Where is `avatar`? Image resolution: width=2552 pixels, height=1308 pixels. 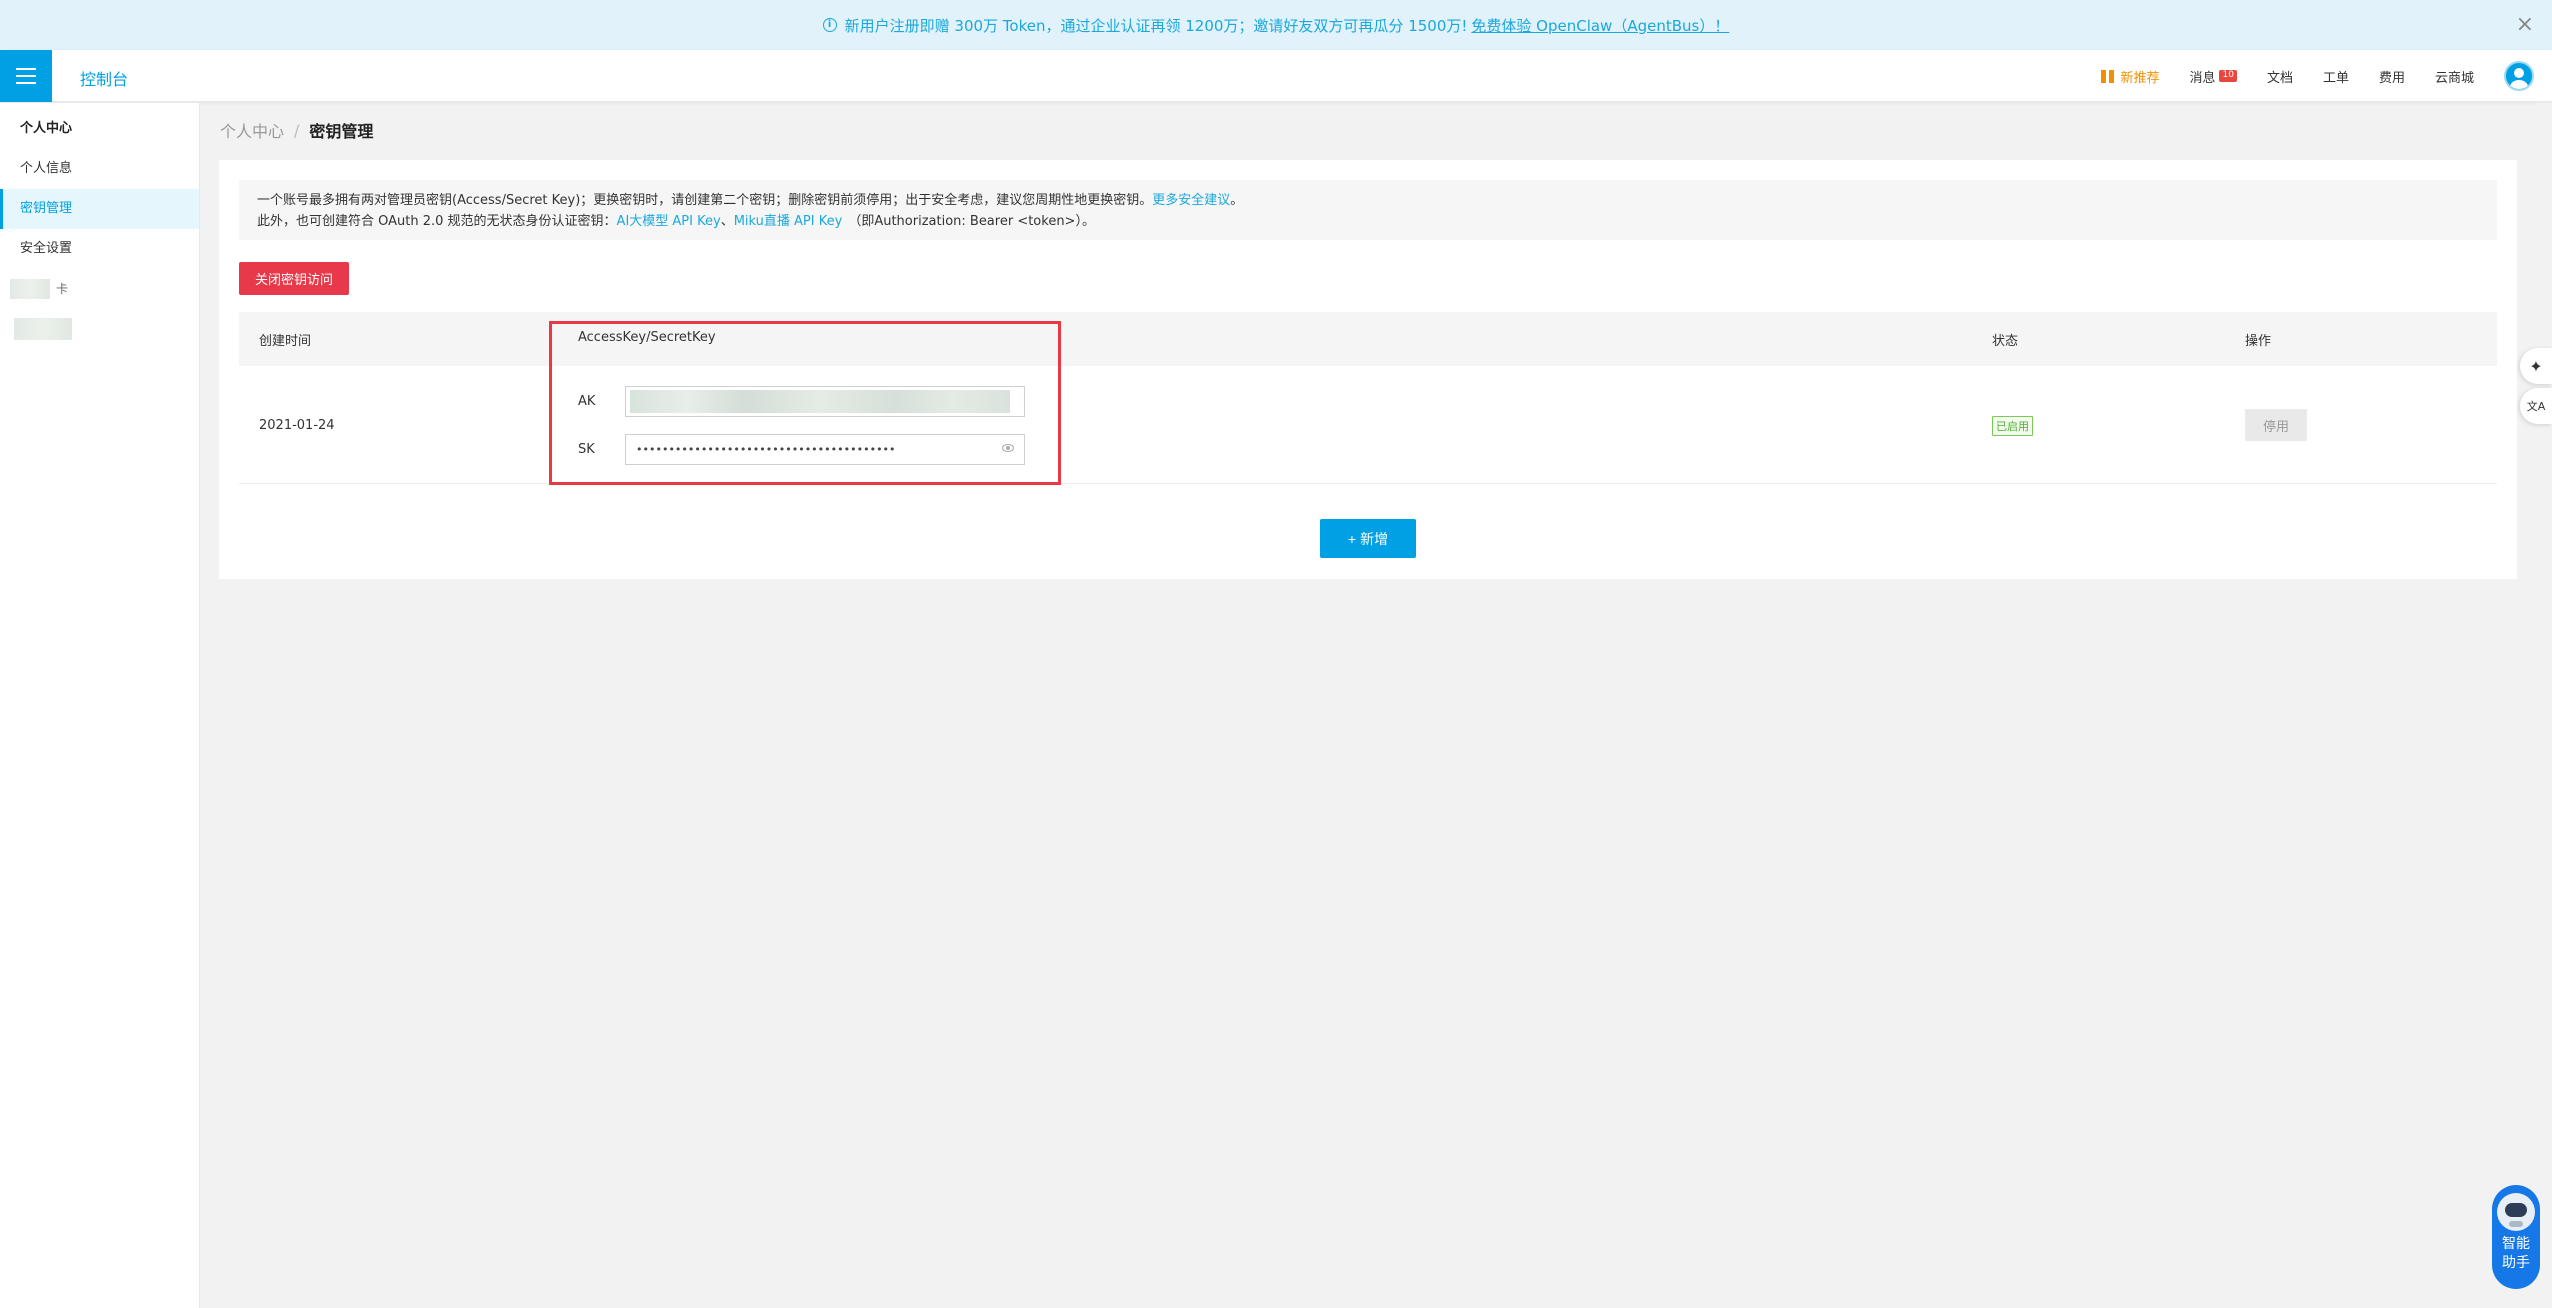
avatar is located at coordinates (2519, 76).